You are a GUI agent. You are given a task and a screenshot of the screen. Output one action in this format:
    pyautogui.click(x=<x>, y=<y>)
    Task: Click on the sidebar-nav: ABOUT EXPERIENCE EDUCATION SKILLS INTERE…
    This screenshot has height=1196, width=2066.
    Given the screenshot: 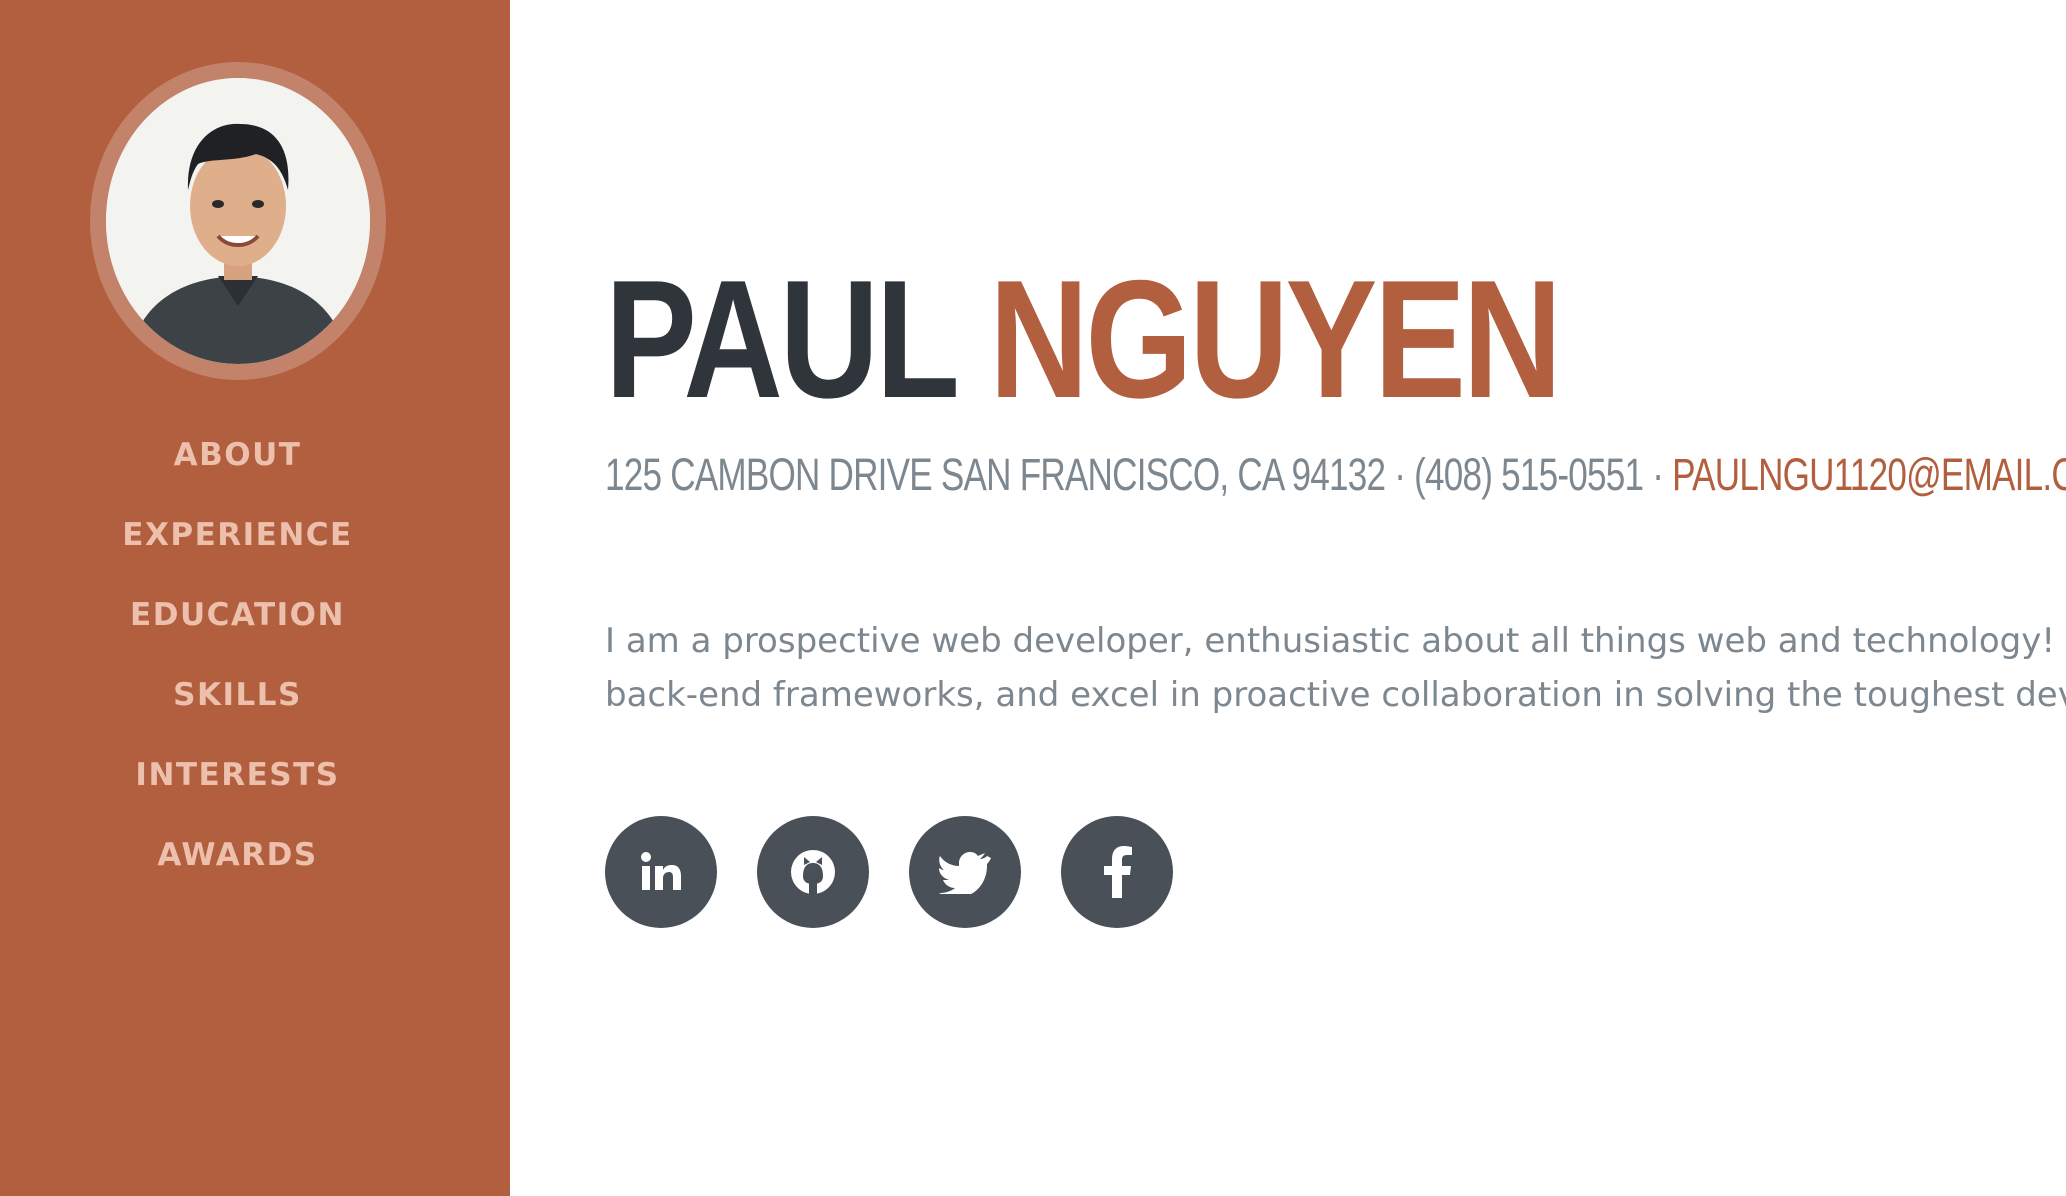 What is the action you would take?
    pyautogui.click(x=237, y=660)
    